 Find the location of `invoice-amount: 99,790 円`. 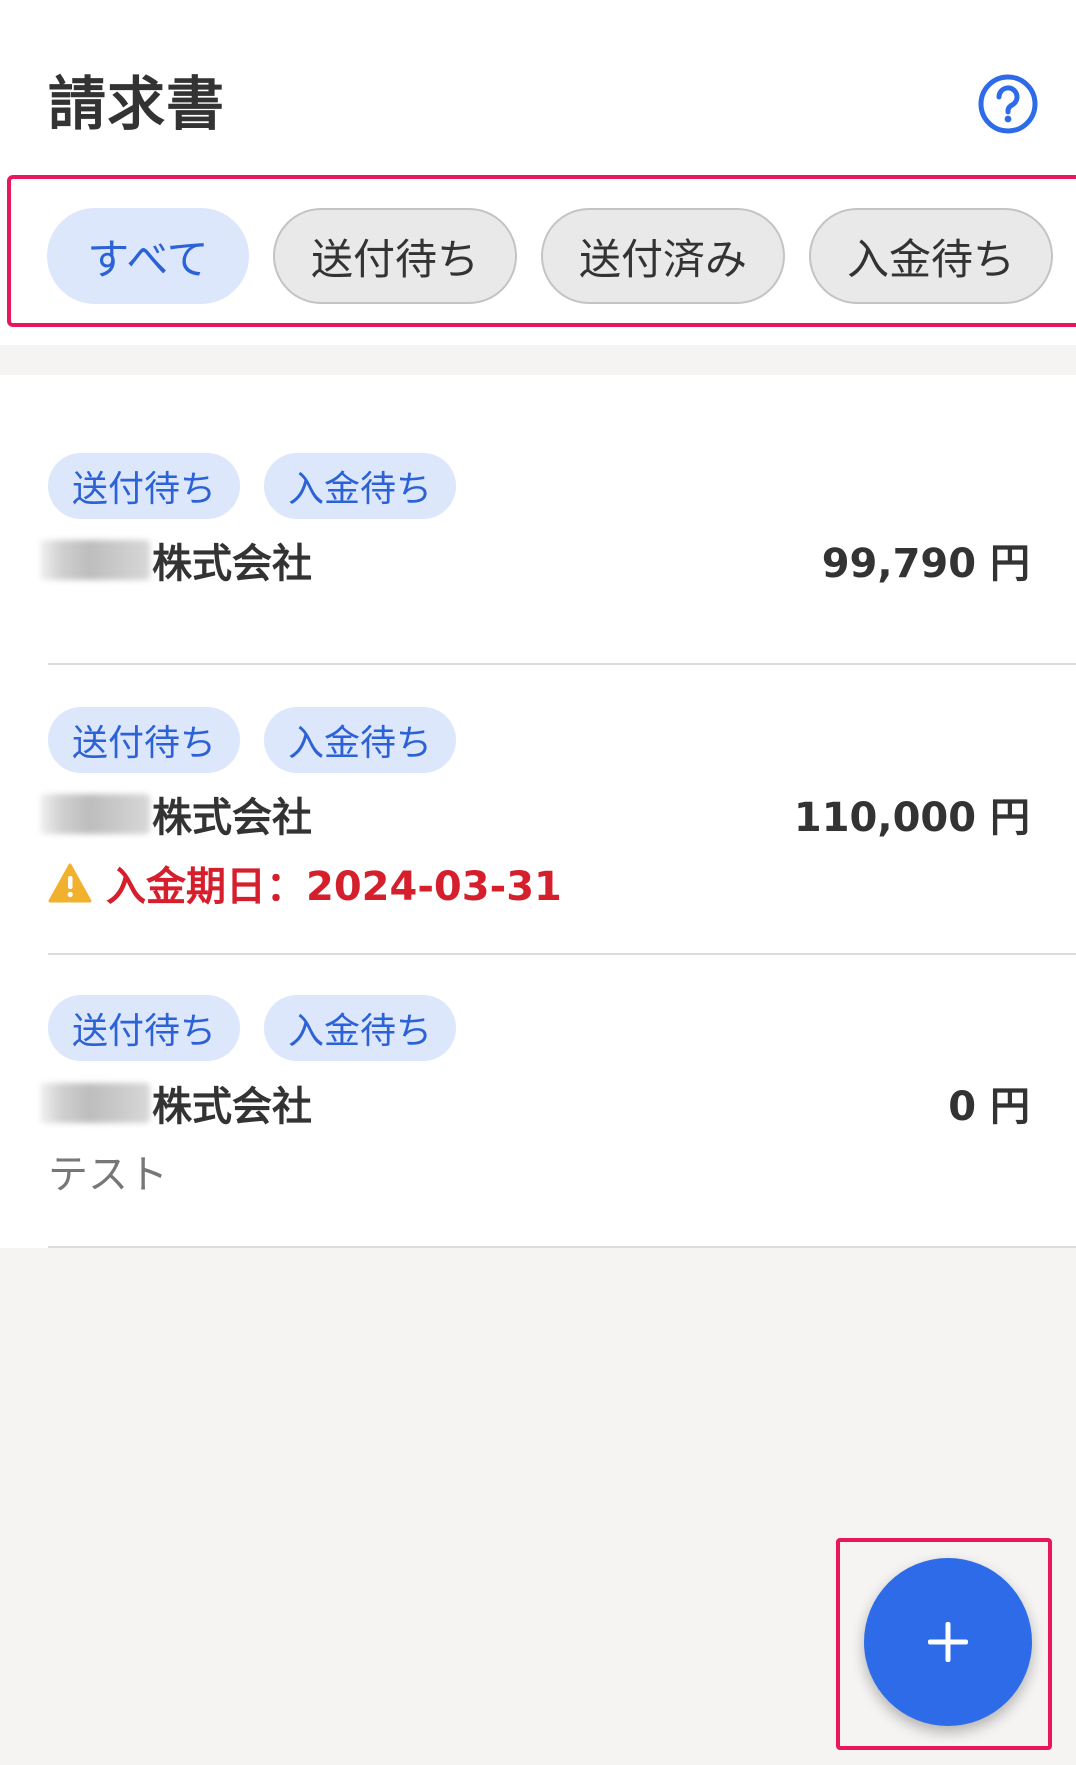

invoice-amount: 99,790 円 is located at coordinates (925, 564).